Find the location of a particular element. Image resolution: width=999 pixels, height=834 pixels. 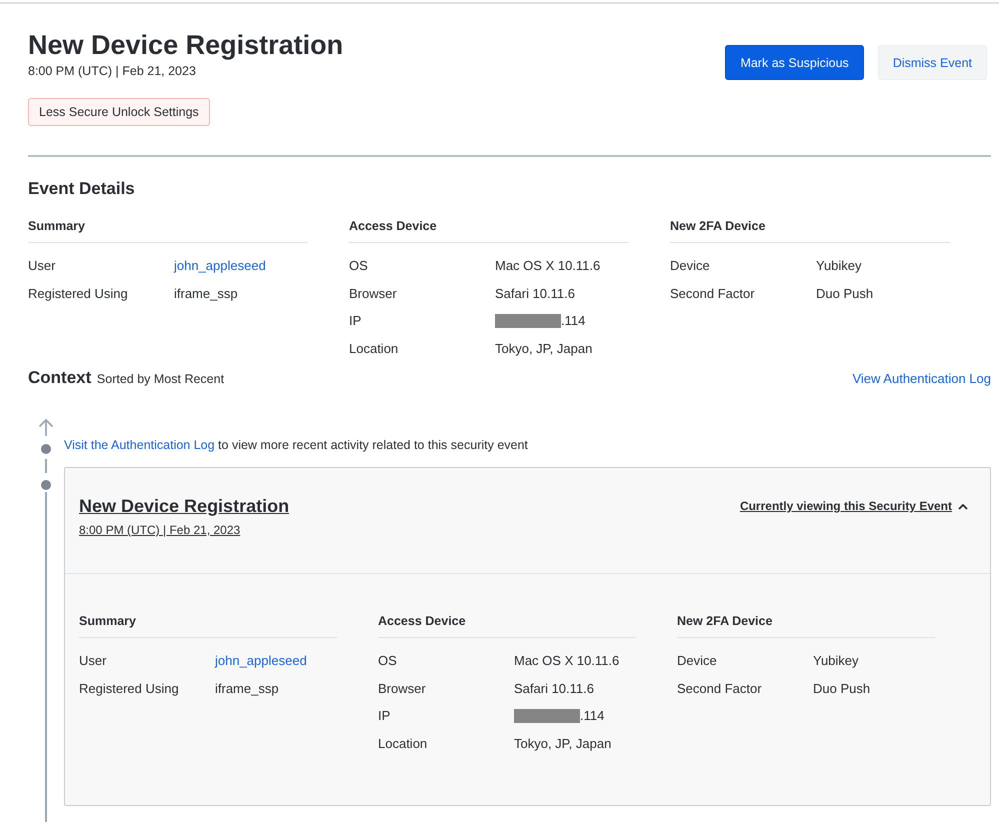

auth-log-link: Visit the Authentication Log is located at coordinates (139, 445).